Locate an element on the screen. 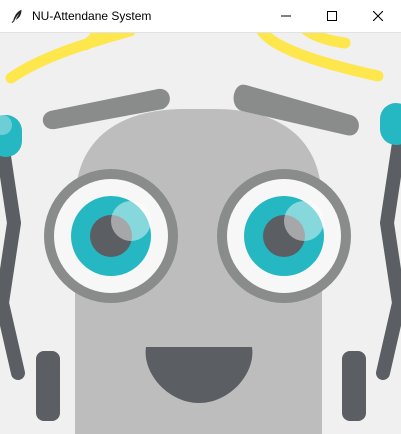  window-controls is located at coordinates (332, 16).